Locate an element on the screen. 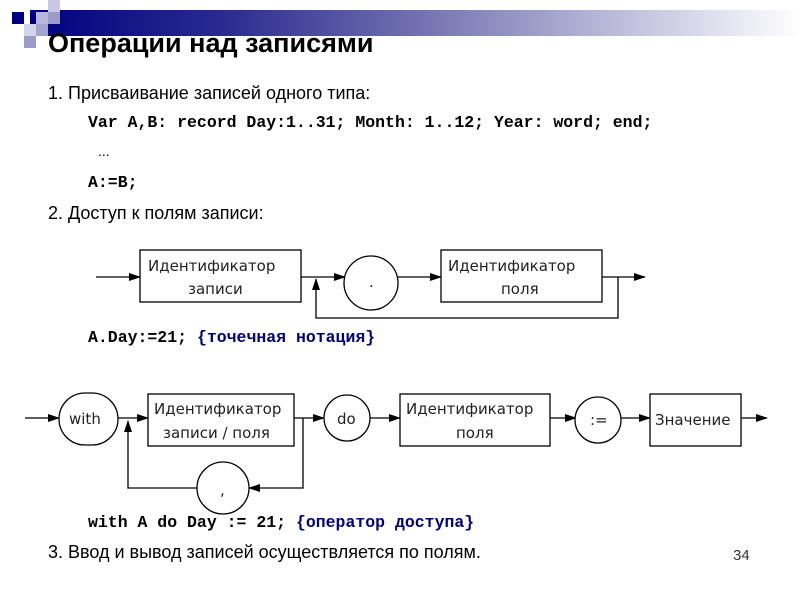 The image size is (800, 600). d1-box1-line1: Идентификатор is located at coordinates (211, 266).